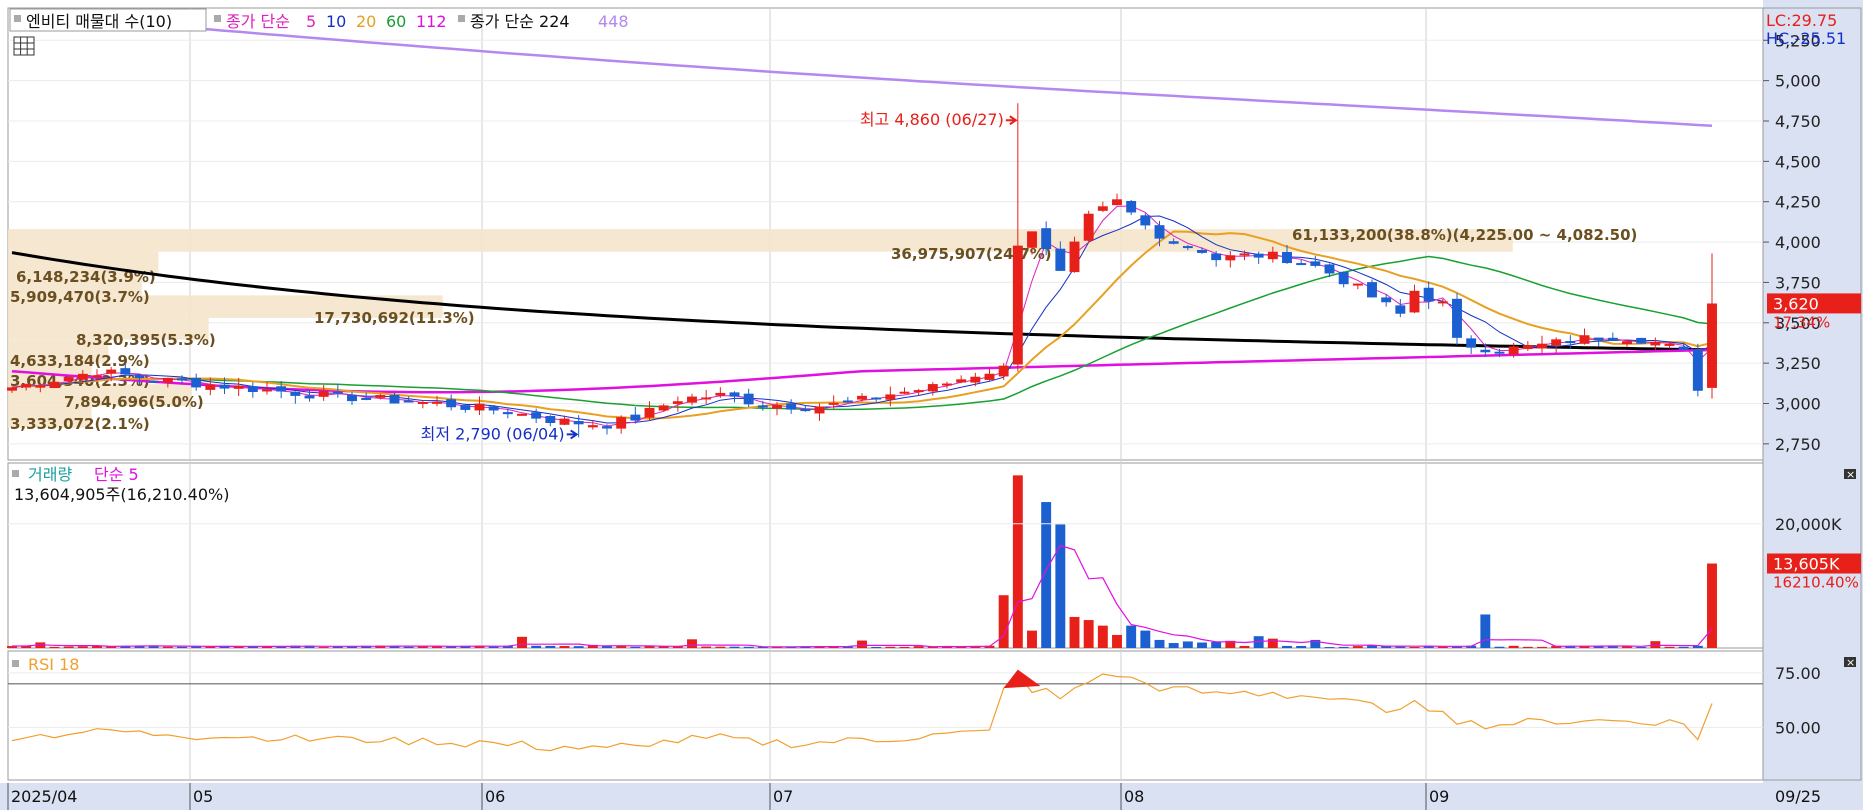 The width and height of the screenshot is (1863, 810). Describe the element at coordinates (1801, 322) in the screenshot. I see `current-pct-label: 17.34%` at that location.